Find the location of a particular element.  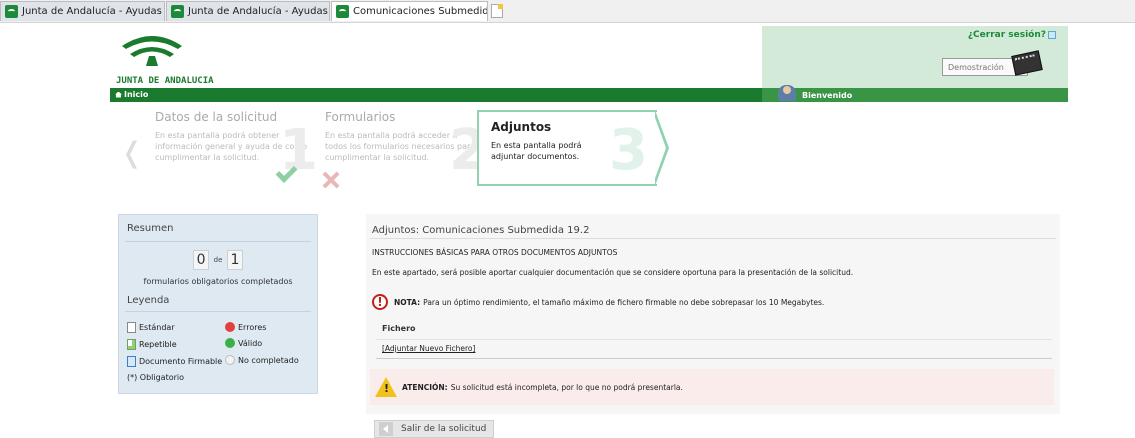

counter-of: de is located at coordinates (218, 260).